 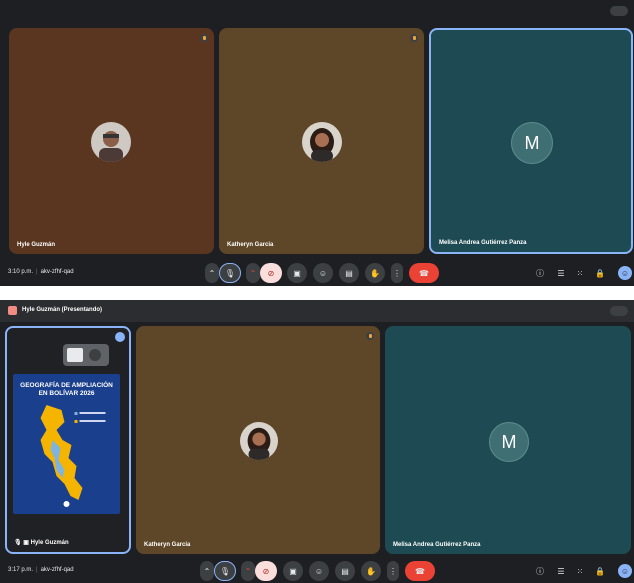 I want to click on meeting-time: 3:10 p.m., so click(x=21, y=272).